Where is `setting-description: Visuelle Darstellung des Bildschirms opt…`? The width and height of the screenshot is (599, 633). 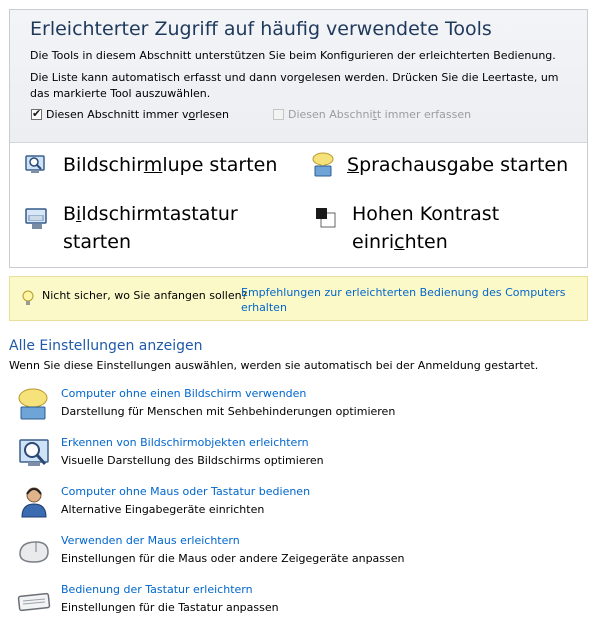
setting-description: Visuelle Darstellung des Bildschirms opt… is located at coordinates (192, 460).